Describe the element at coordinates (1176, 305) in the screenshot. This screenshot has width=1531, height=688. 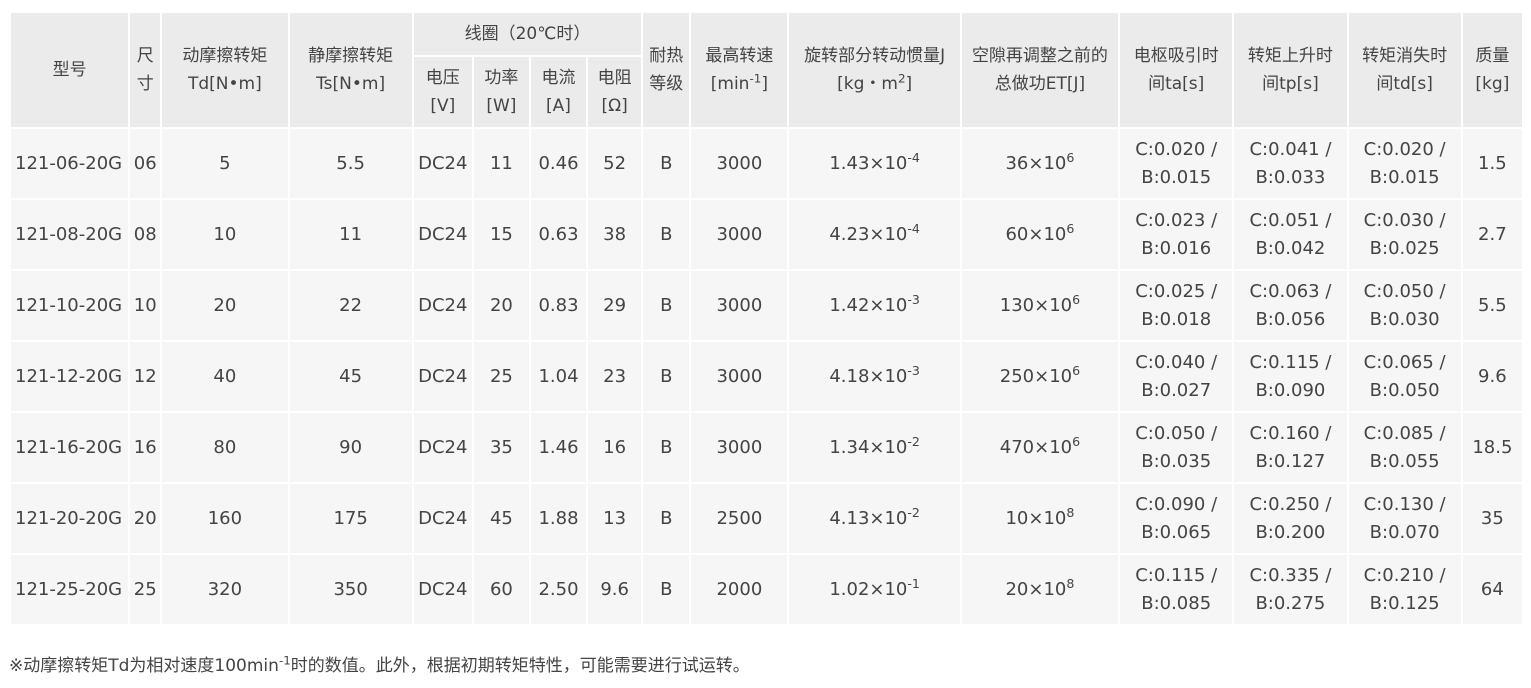
I see `cell-armature-time: C:0.025 /B:0.018` at that location.